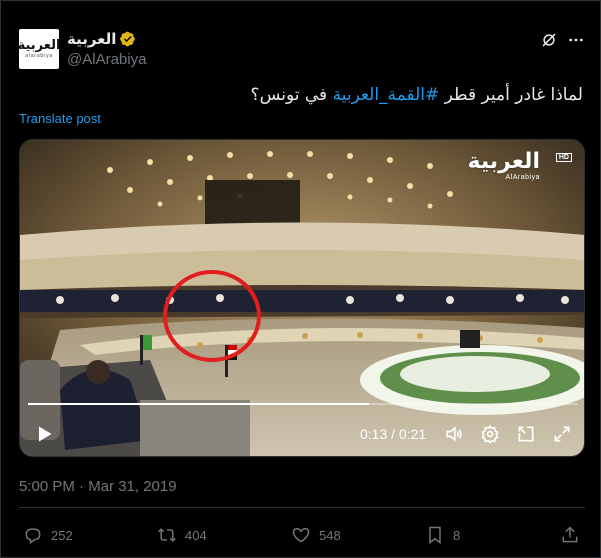 The height and width of the screenshot is (558, 601). What do you see at coordinates (198, 404) in the screenshot?
I see `video-progress-fill` at bounding box center [198, 404].